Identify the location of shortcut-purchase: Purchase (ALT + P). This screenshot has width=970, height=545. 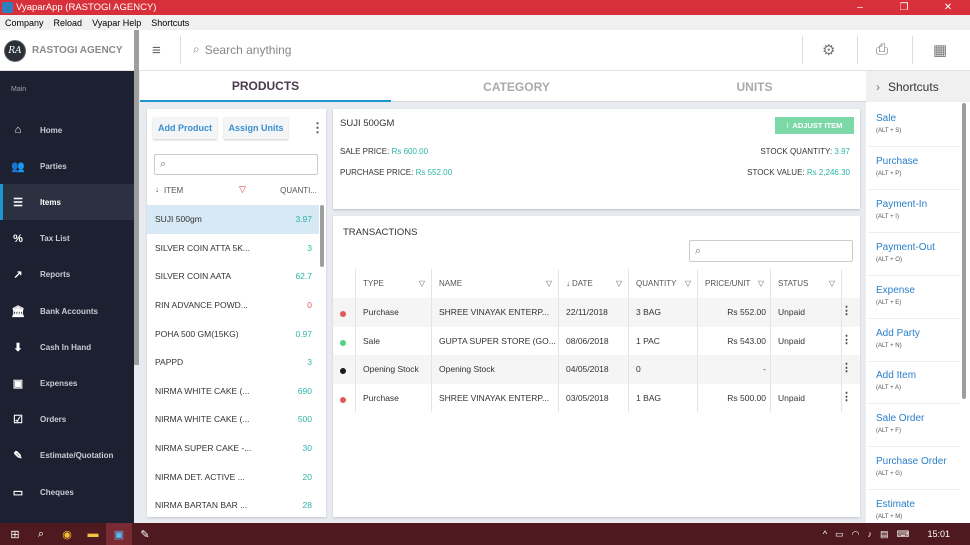
(914, 168).